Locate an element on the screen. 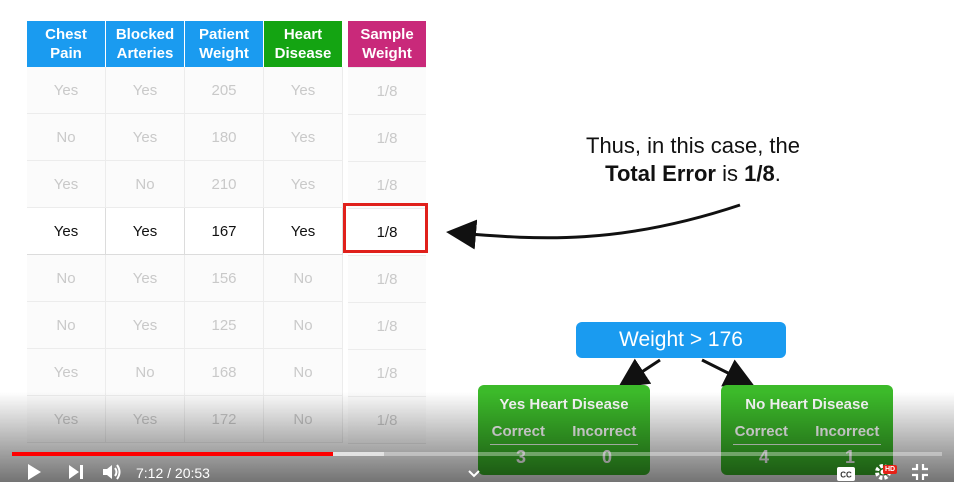  svg-text: CC is located at coordinates (846, 475).